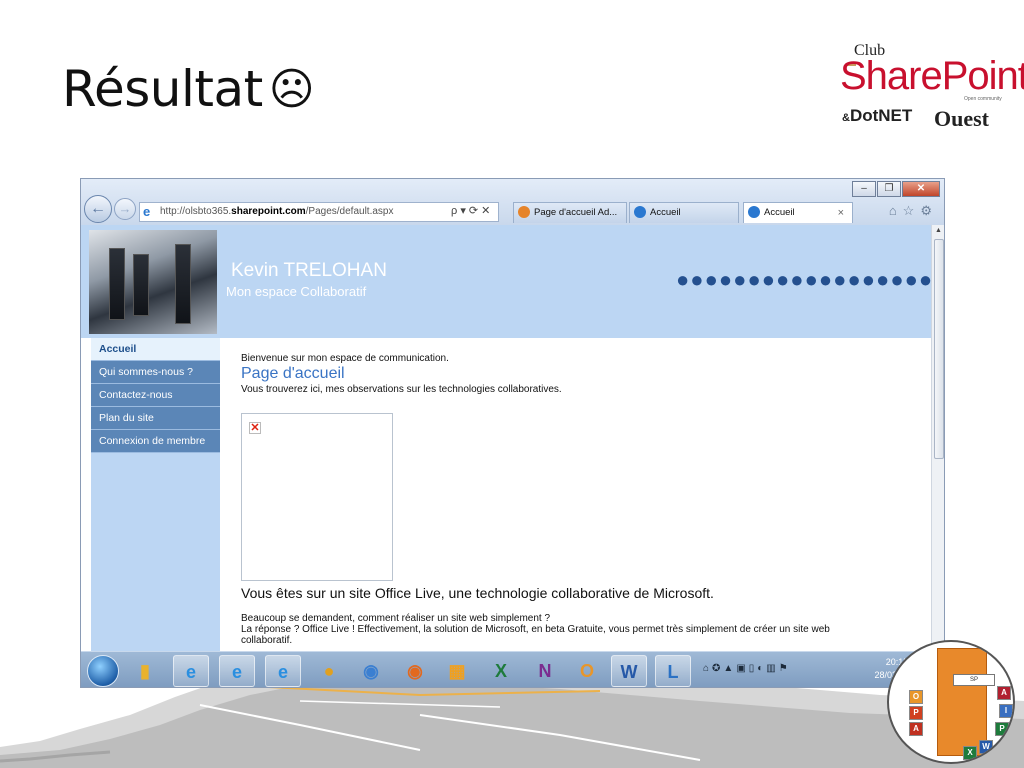  I want to click on start-button, so click(103, 671).